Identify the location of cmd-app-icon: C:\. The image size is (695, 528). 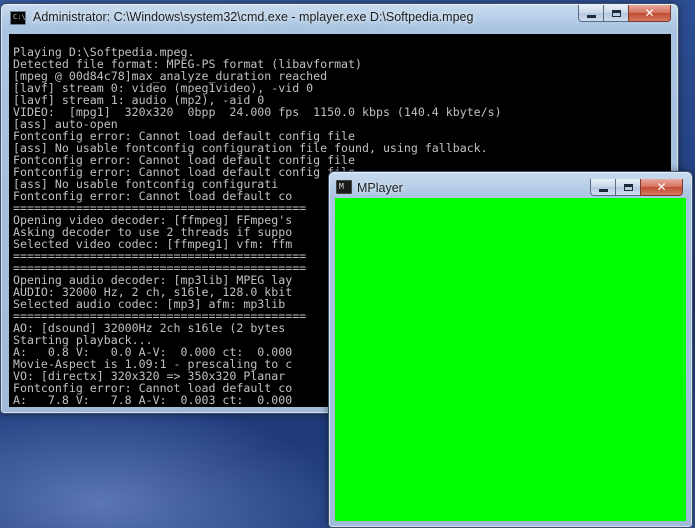
(18, 18).